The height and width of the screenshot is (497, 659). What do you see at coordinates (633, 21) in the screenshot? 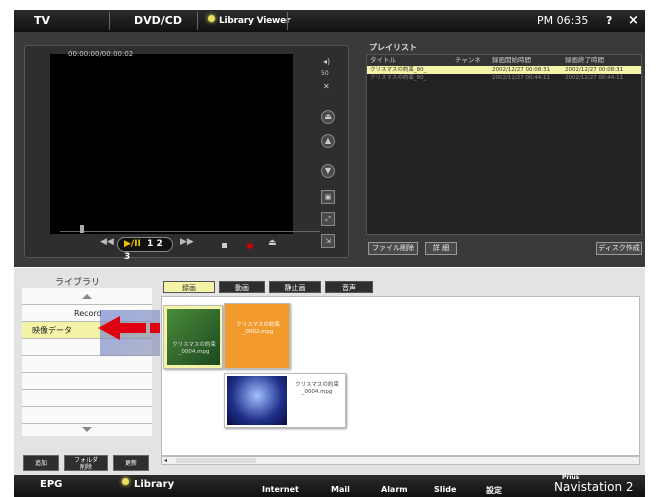
I see `close-button: ×` at bounding box center [633, 21].